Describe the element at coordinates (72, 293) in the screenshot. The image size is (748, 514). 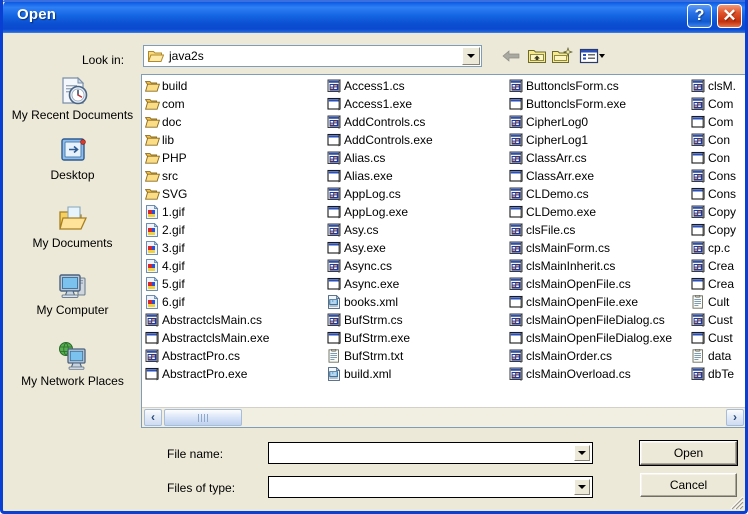
I see `sidebar-item-my-computer: My Computer` at that location.